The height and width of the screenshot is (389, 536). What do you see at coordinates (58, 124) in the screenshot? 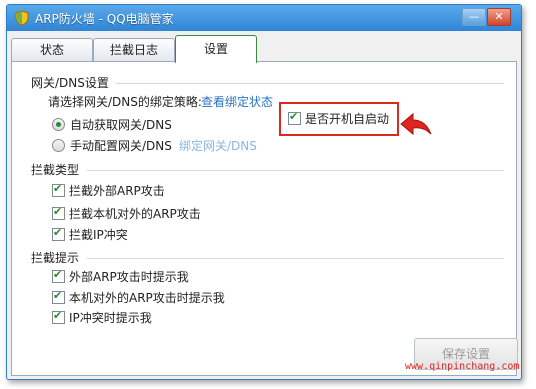
I see `radio-auto-gateway` at bounding box center [58, 124].